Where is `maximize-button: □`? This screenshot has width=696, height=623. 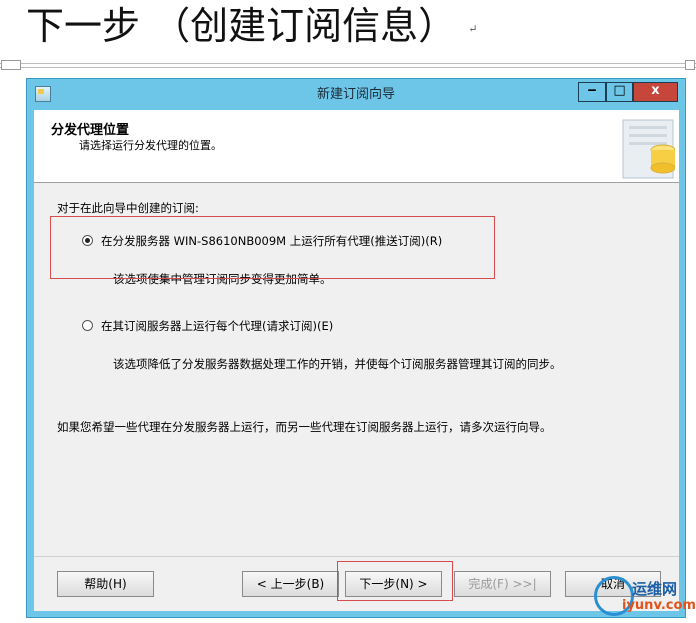
maximize-button: □ is located at coordinates (619, 92).